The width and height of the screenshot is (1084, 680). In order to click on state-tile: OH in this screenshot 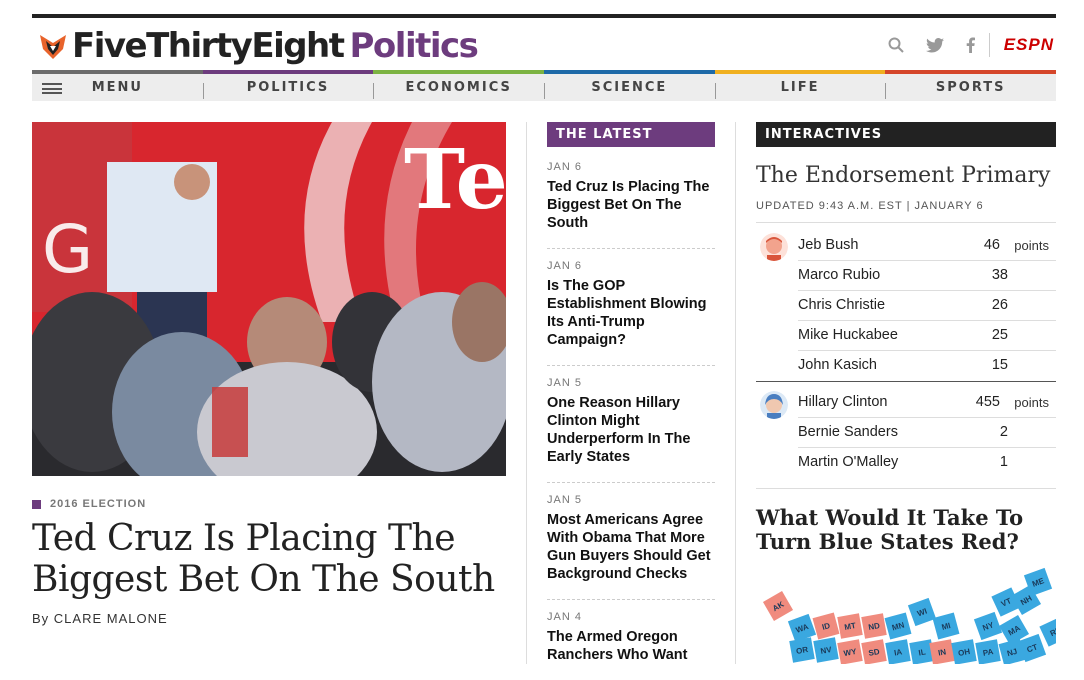, I will do `click(964, 651)`.